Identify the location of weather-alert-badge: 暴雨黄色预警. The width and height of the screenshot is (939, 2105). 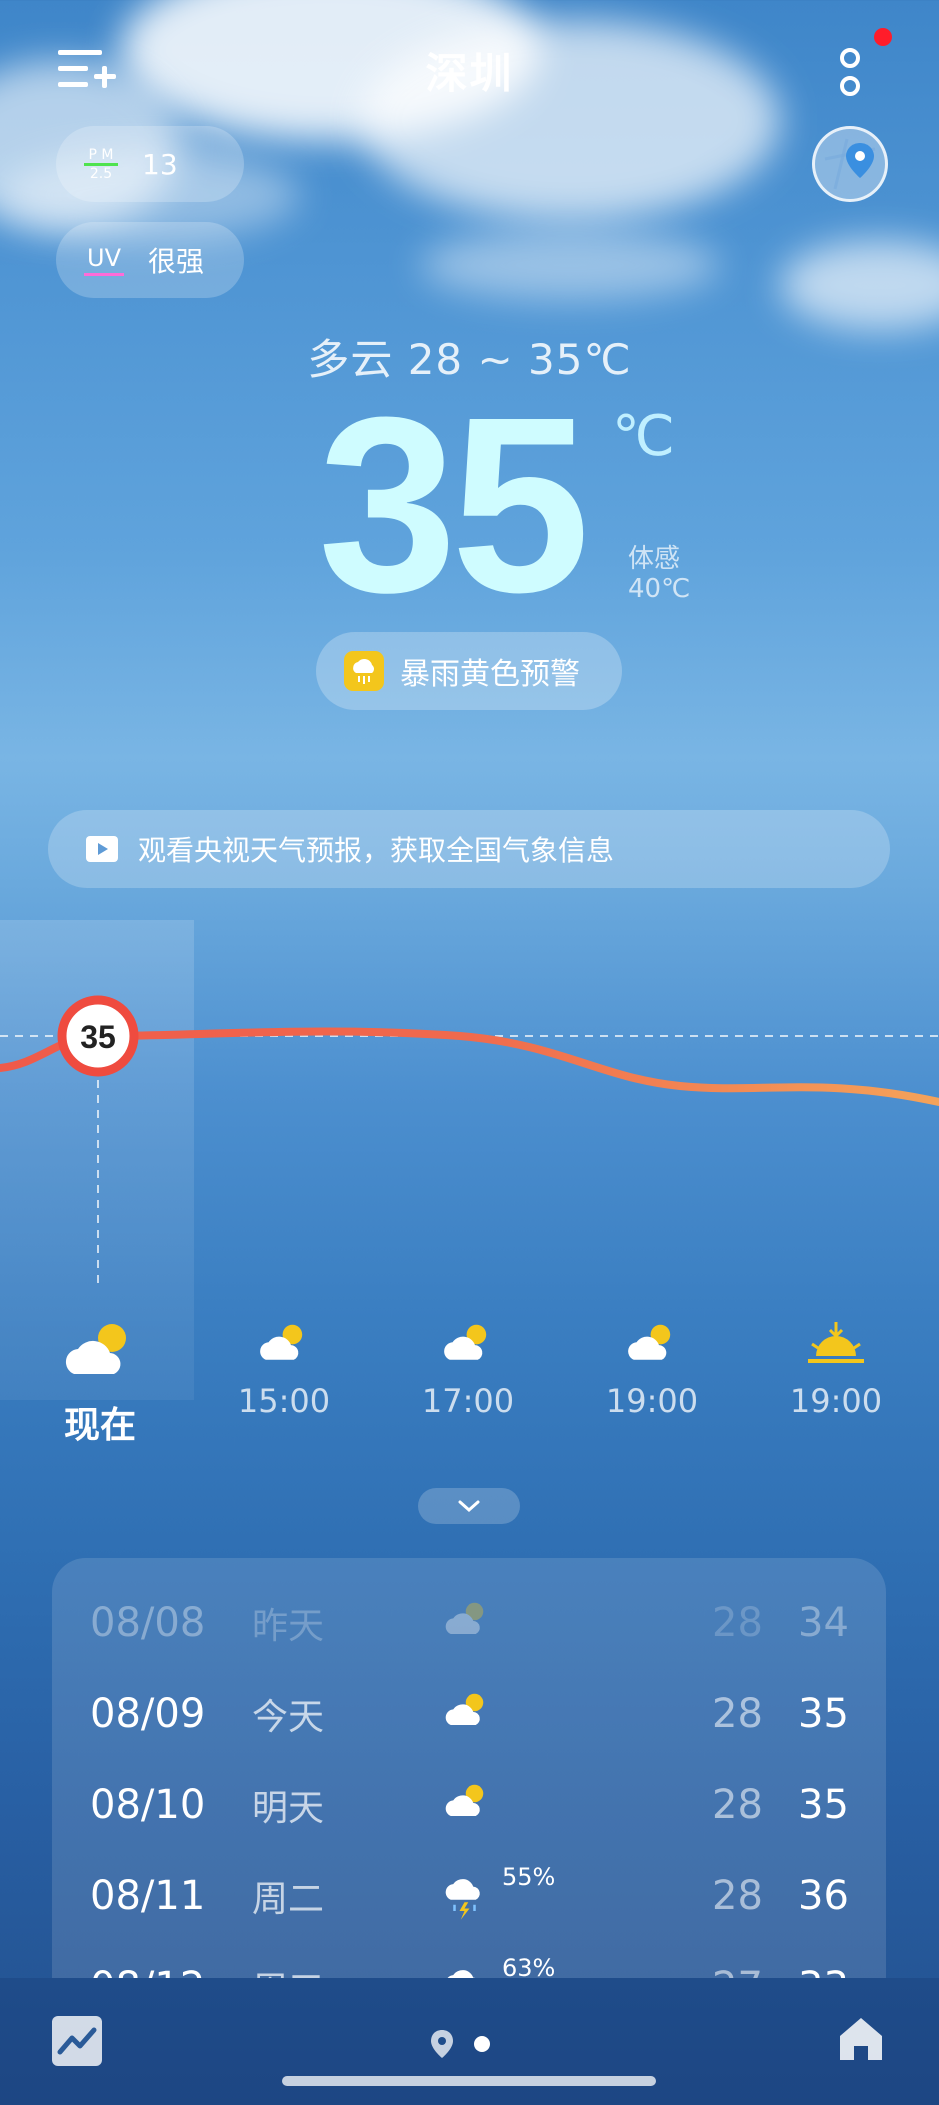
(469, 671).